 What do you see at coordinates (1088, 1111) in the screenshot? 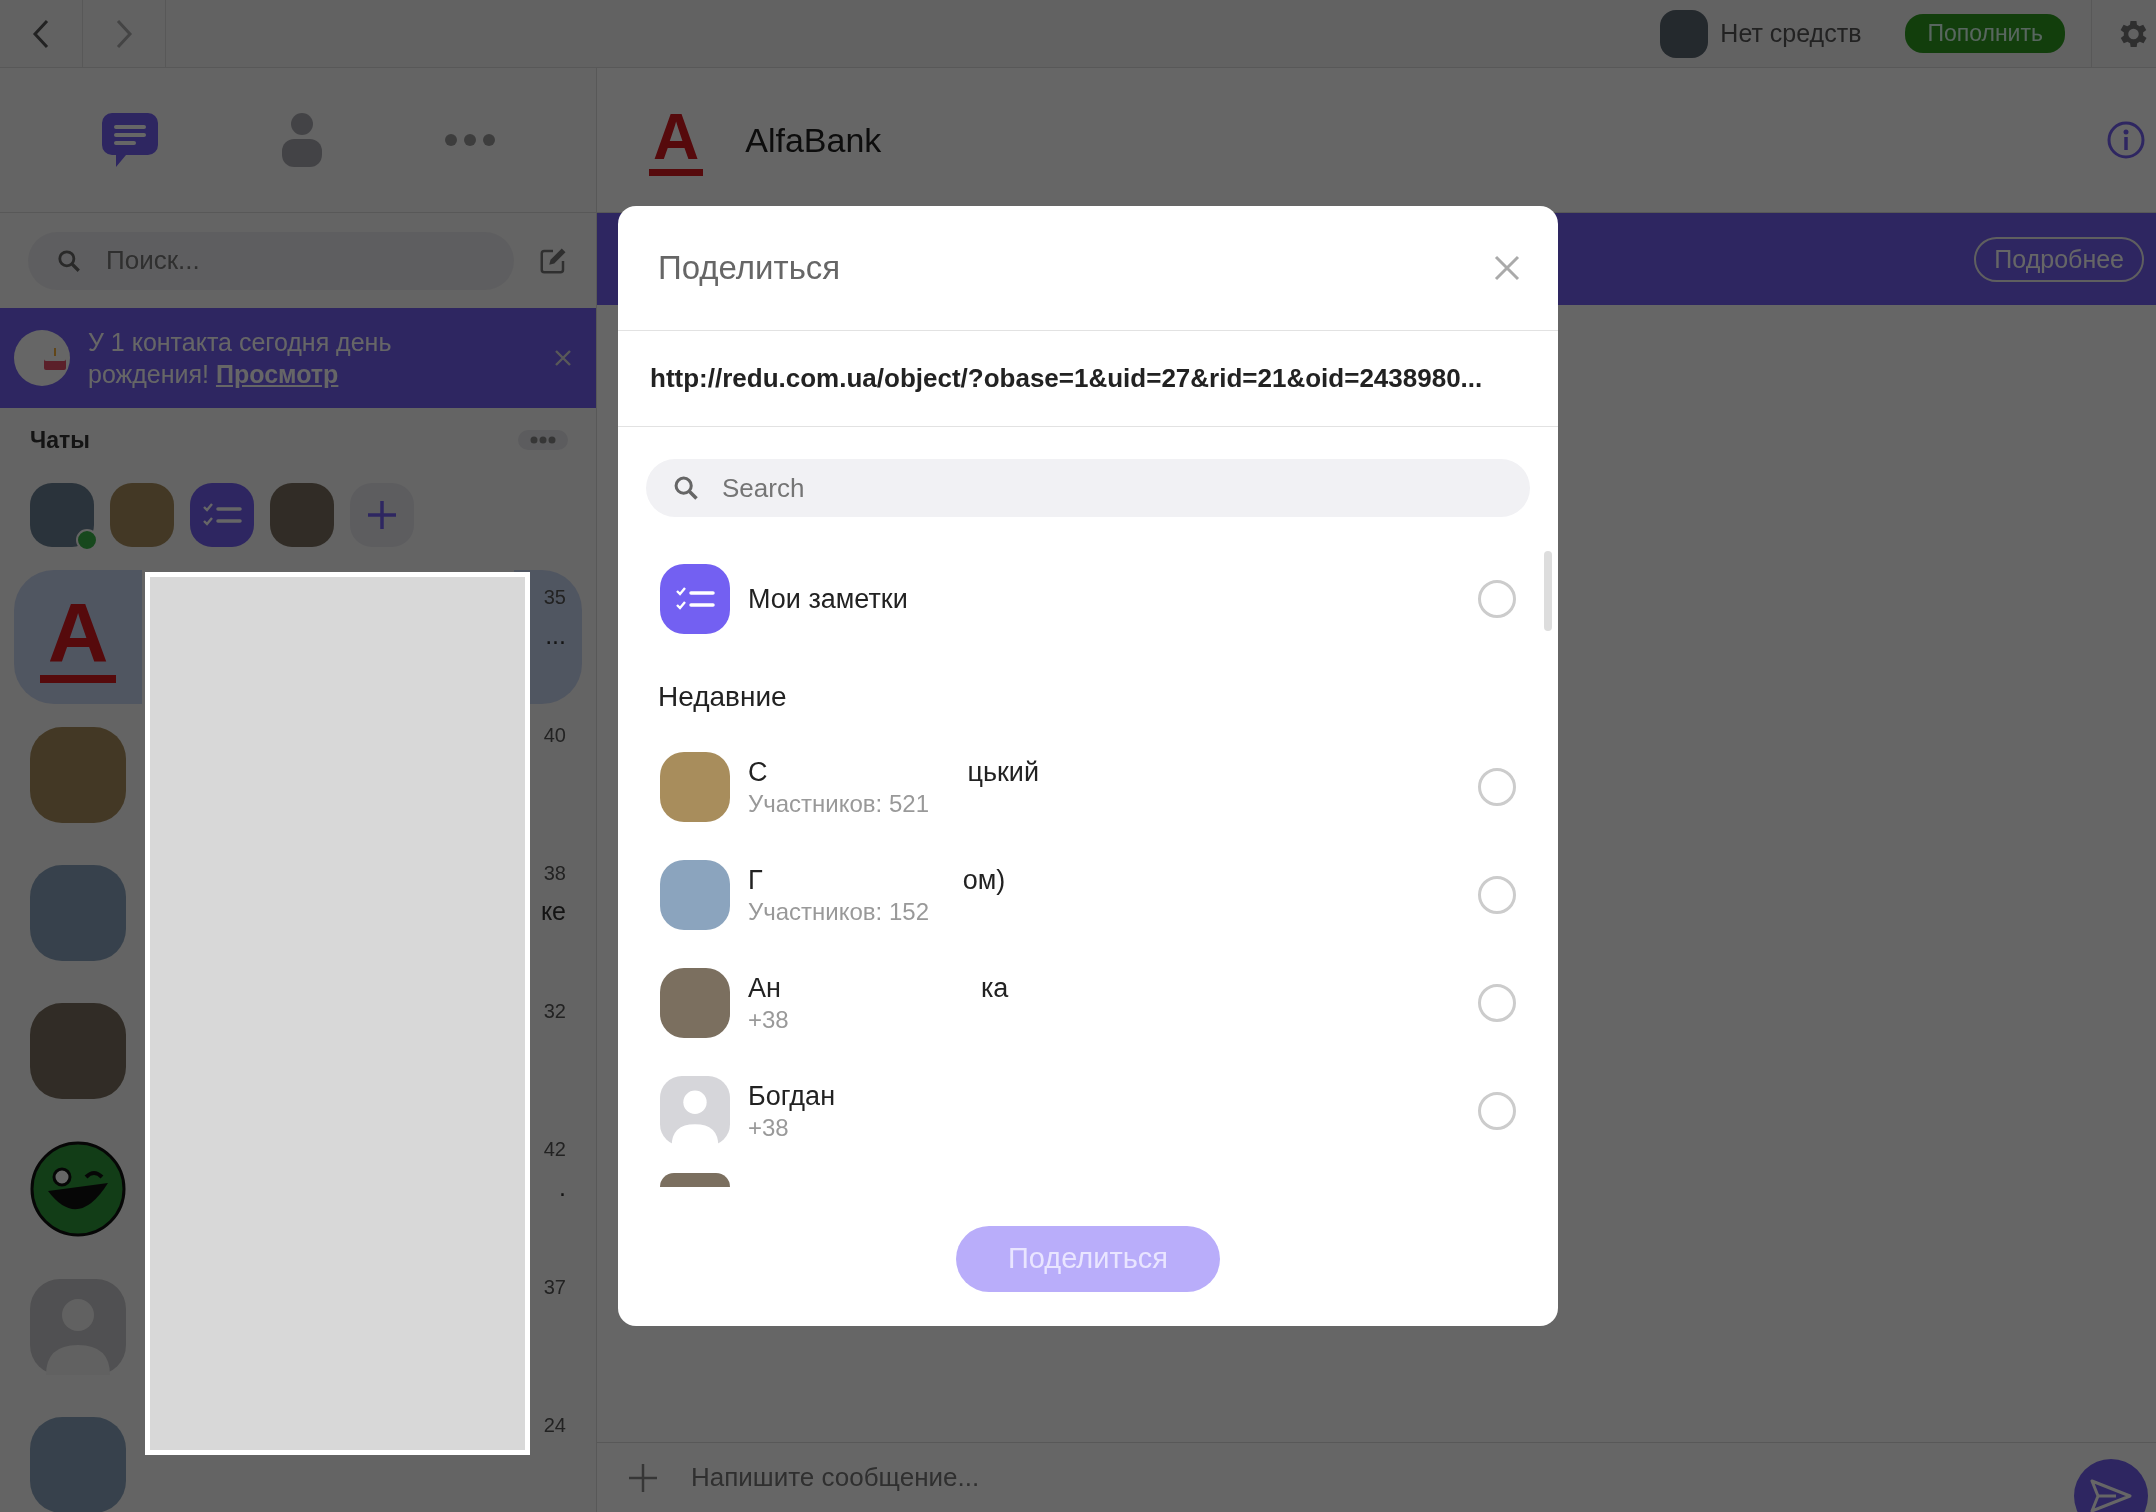
I see `contact-item: Богдан +38` at bounding box center [1088, 1111].